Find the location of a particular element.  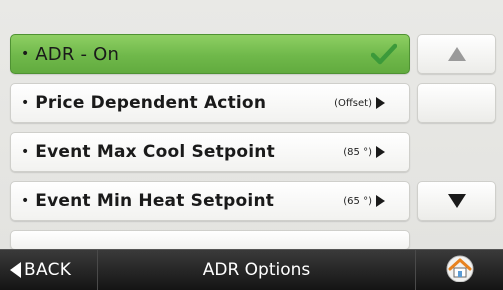

list-item-label: Event Max Cool Setpoint is located at coordinates (155, 152).